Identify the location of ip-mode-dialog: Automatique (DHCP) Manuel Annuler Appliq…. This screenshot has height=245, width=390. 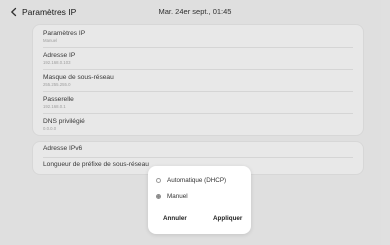
(199, 200).